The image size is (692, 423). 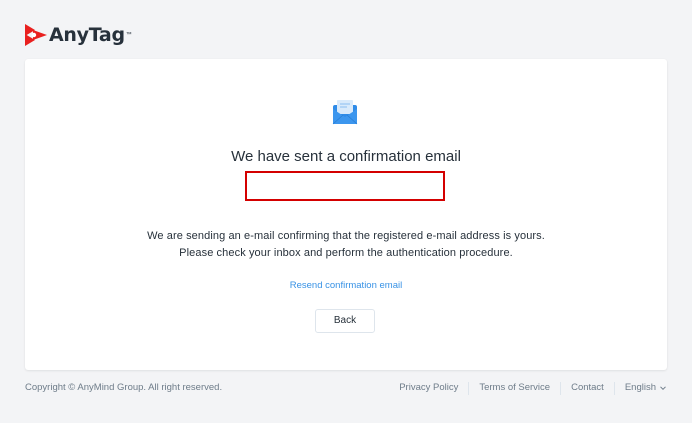 I want to click on language-selector: English, so click(x=641, y=388).